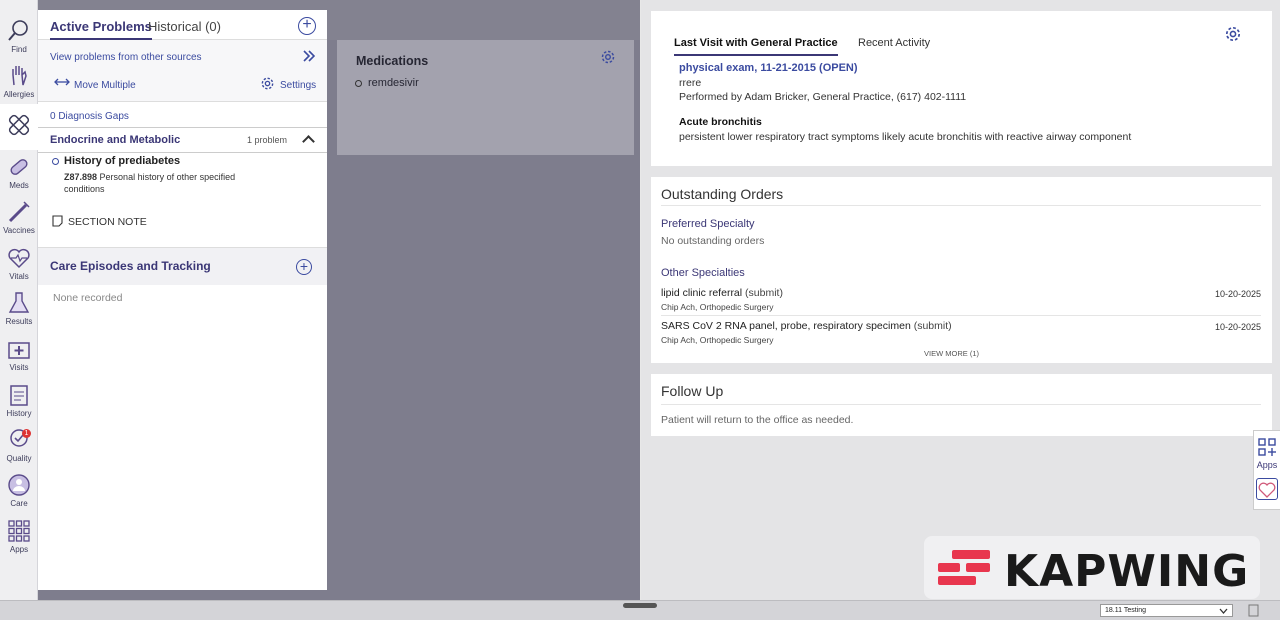 This screenshot has height=620, width=1280. I want to click on rail-vaccines: Vaccines, so click(19, 218).